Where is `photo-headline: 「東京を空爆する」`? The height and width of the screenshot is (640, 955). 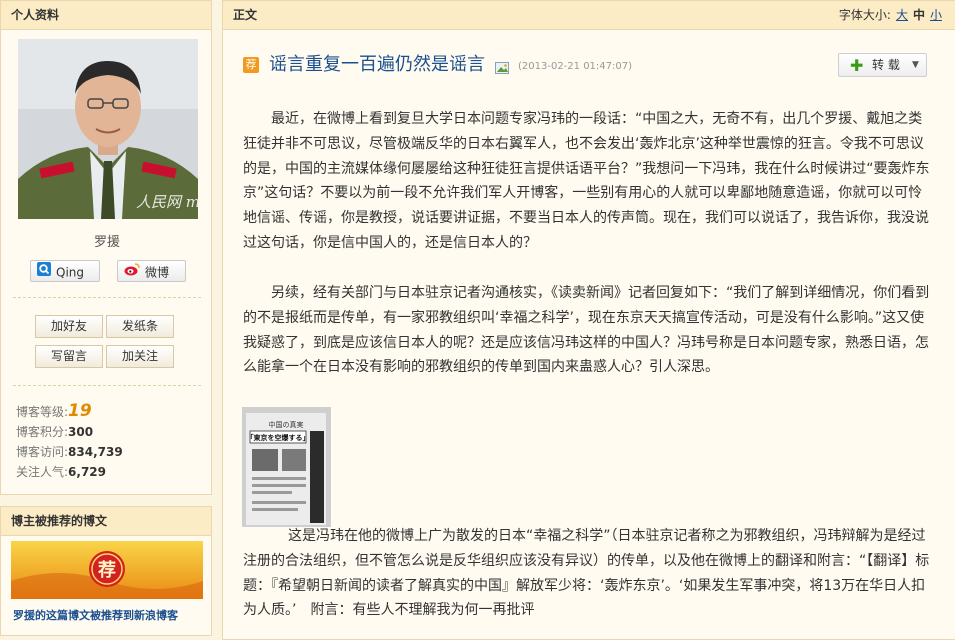 photo-headline: 「東京を空爆する」 is located at coordinates (278, 437).